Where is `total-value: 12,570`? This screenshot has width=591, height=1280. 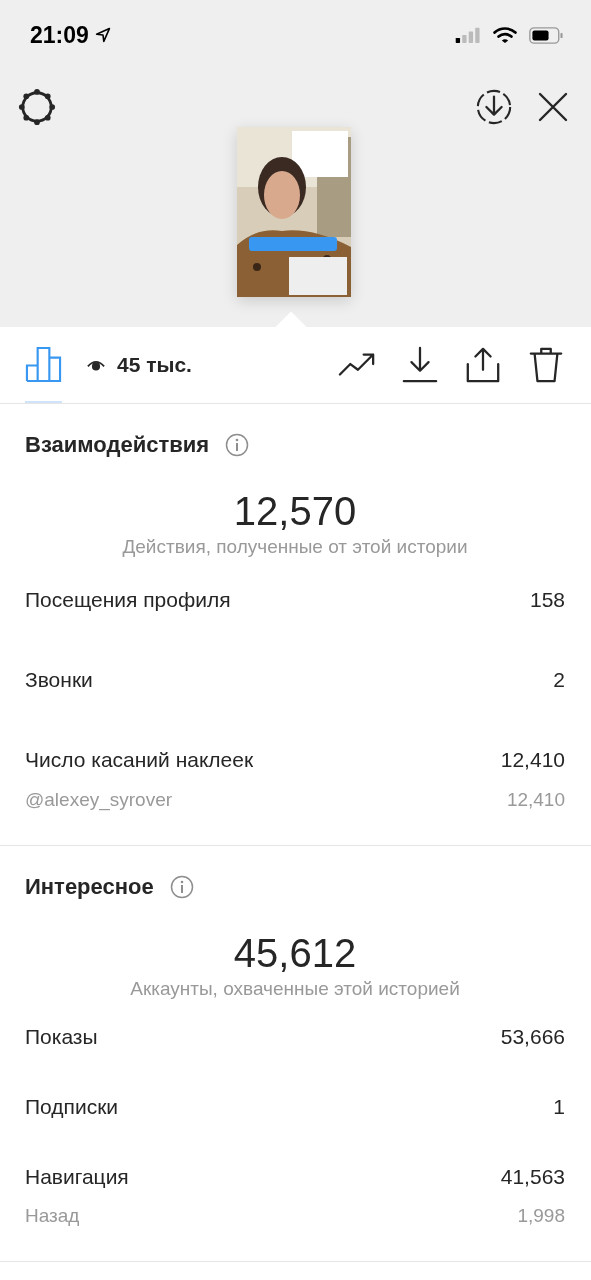
total-value: 12,570 is located at coordinates (295, 511).